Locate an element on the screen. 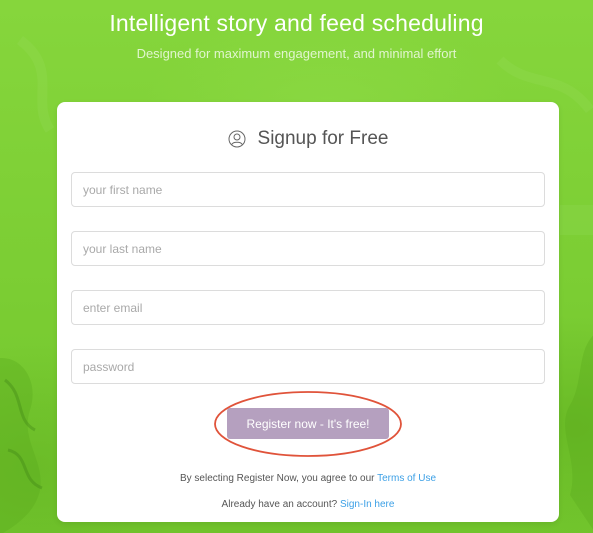  email-input is located at coordinates (308, 307).